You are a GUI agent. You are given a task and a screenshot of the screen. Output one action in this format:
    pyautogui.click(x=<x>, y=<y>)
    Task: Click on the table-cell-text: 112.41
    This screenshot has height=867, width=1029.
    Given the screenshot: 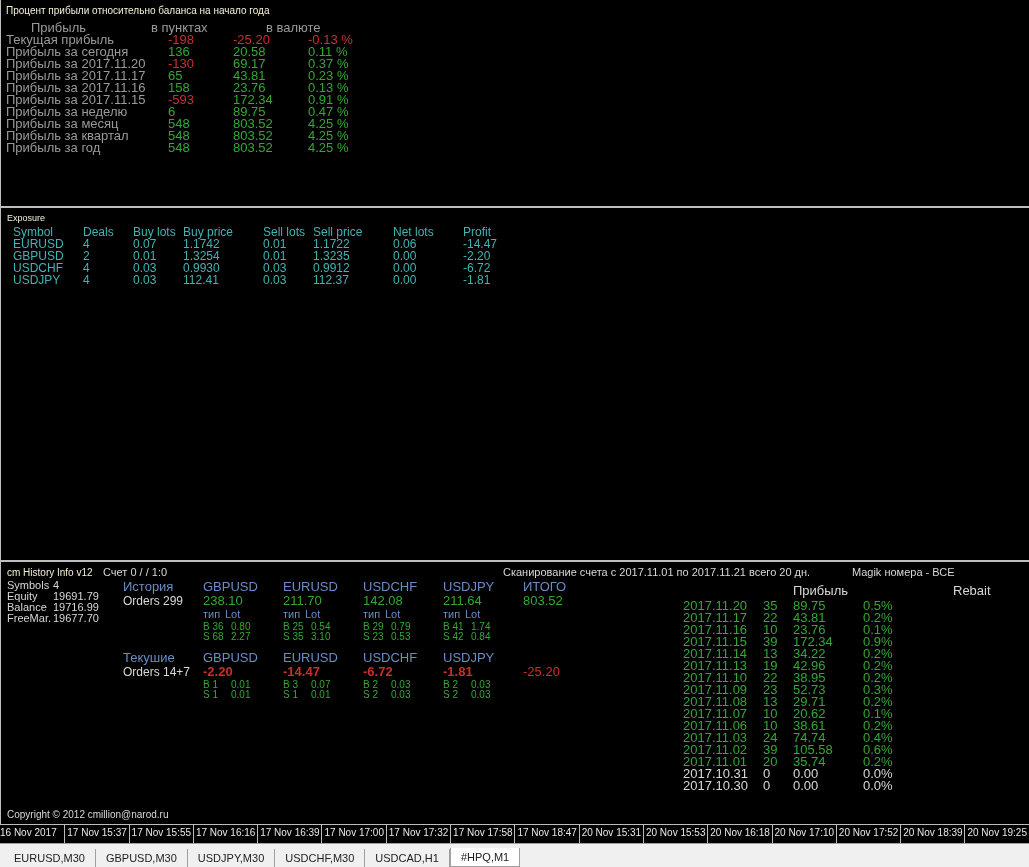 What is the action you would take?
    pyautogui.click(x=201, y=280)
    